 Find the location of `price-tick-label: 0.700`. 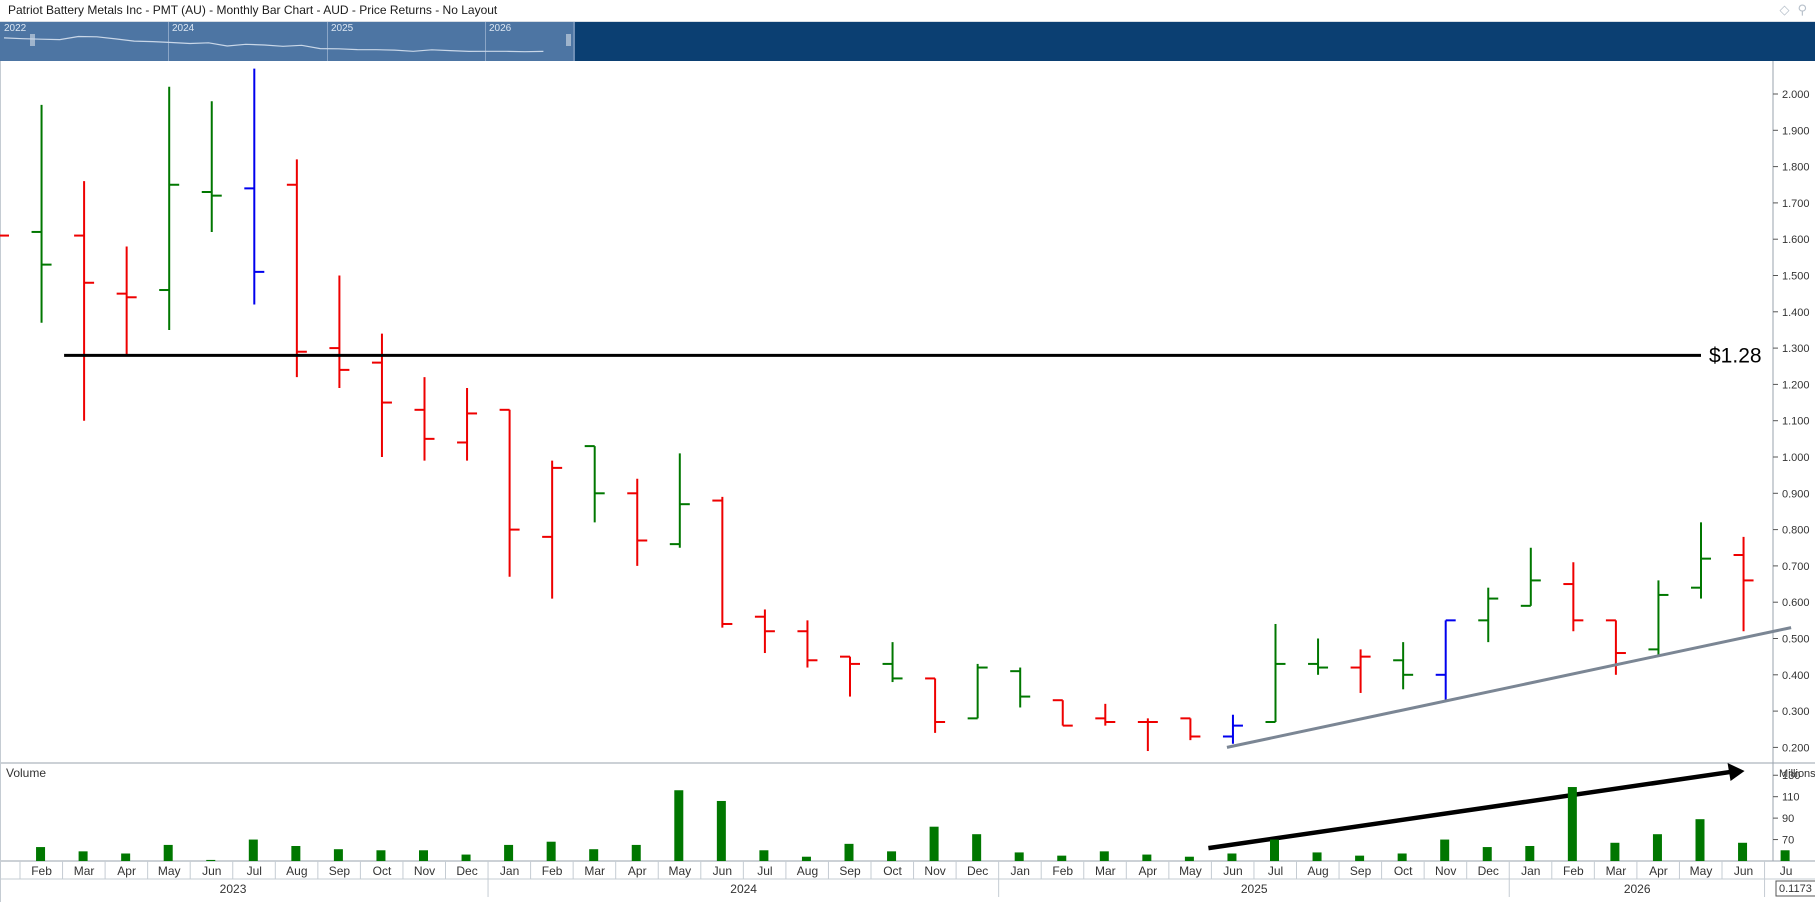

price-tick-label: 0.700 is located at coordinates (1796, 567).